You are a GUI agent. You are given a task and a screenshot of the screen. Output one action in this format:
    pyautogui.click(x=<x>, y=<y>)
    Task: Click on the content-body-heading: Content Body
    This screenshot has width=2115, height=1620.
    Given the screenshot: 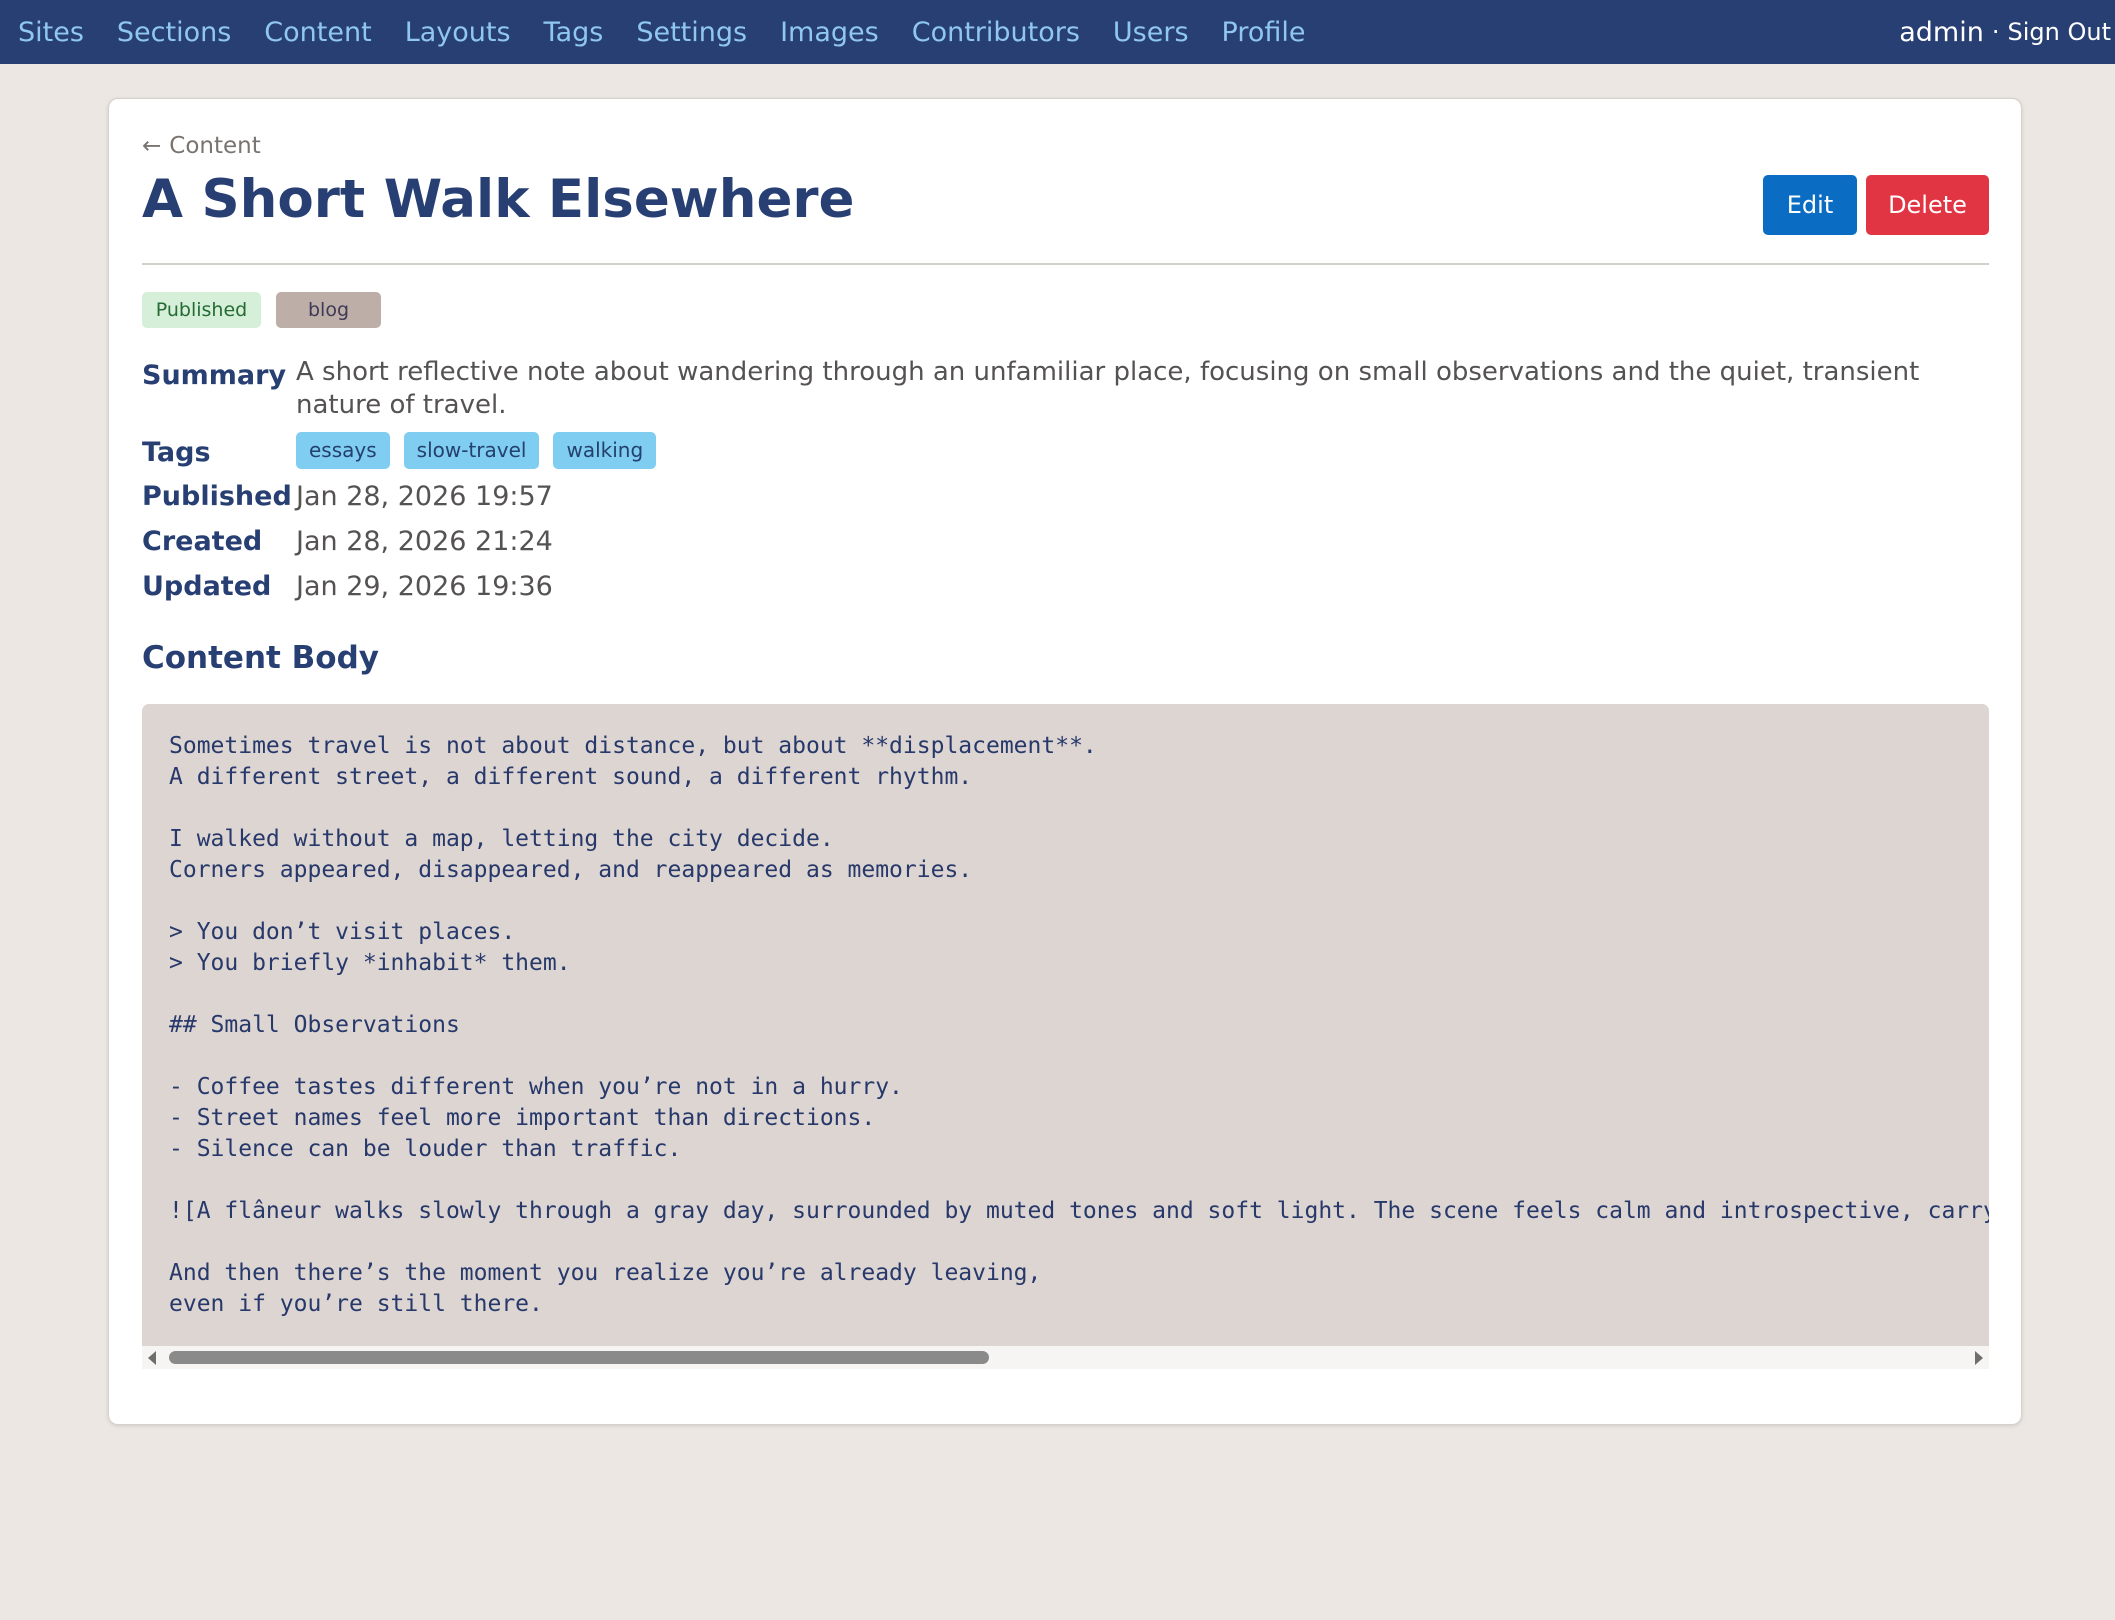 What is the action you would take?
    pyautogui.click(x=260, y=658)
    